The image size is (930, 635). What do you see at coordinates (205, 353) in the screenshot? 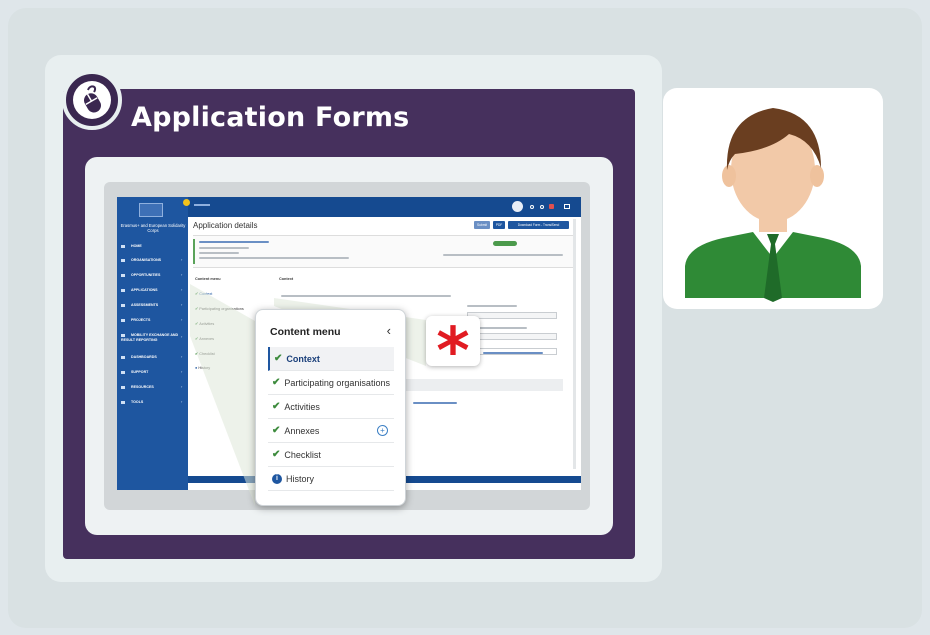
I see `menu-item-checklist: ✔ Checklist` at bounding box center [205, 353].